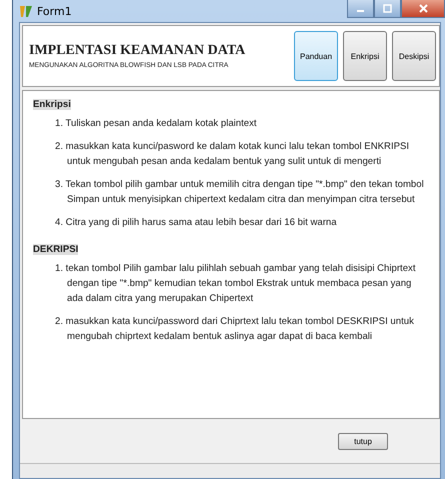 The image size is (445, 479). I want to click on step-text: 4. Citra yang di pilih harus sama atau lebih besar dari 16 bit warna, so click(196, 223).